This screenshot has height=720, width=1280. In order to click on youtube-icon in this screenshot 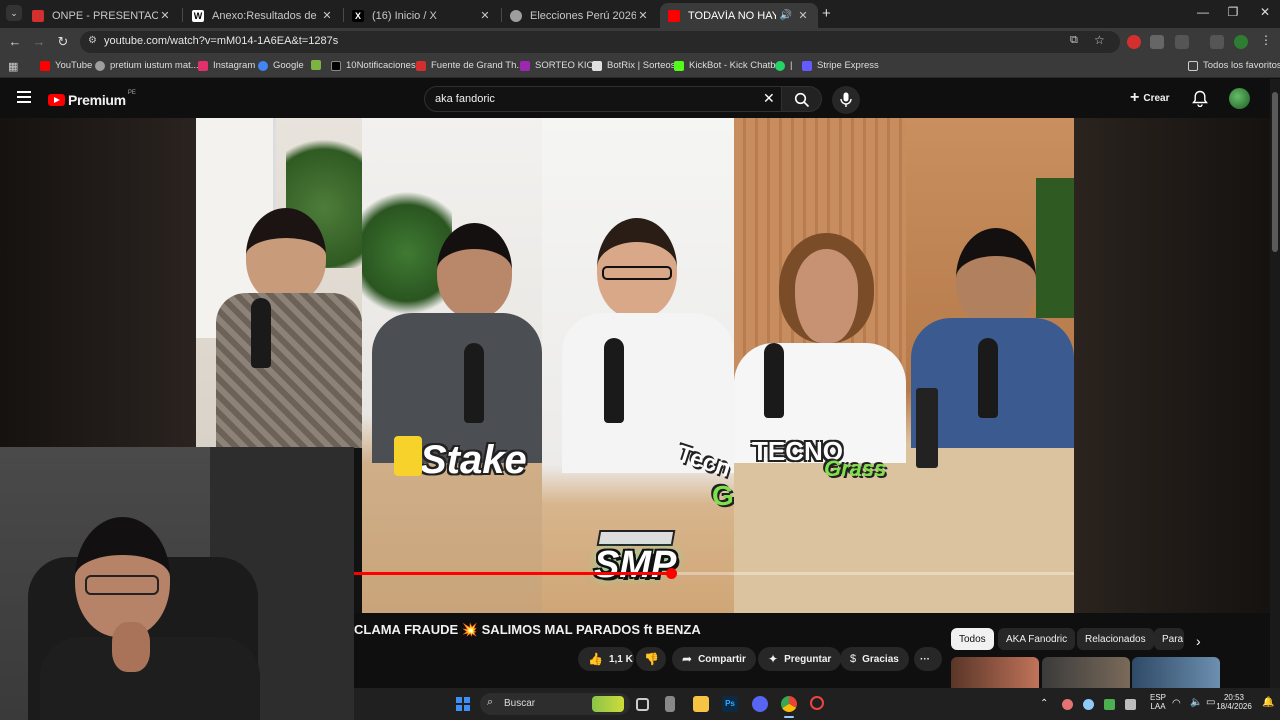, I will do `click(45, 65)`.